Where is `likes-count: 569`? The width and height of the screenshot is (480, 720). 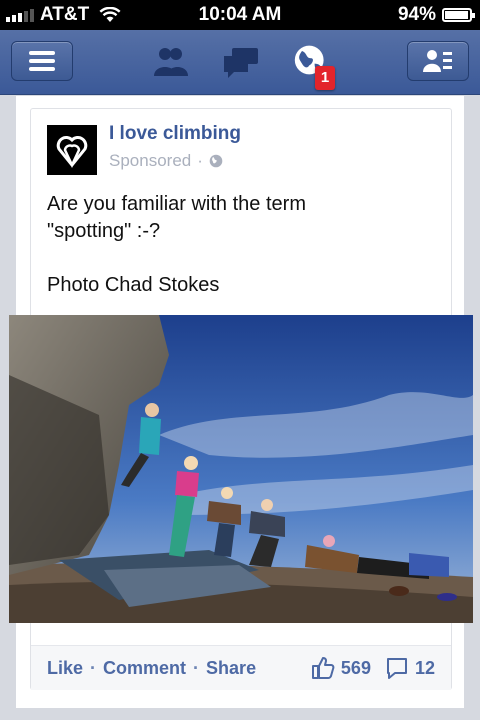
likes-count: 569 is located at coordinates (356, 668).